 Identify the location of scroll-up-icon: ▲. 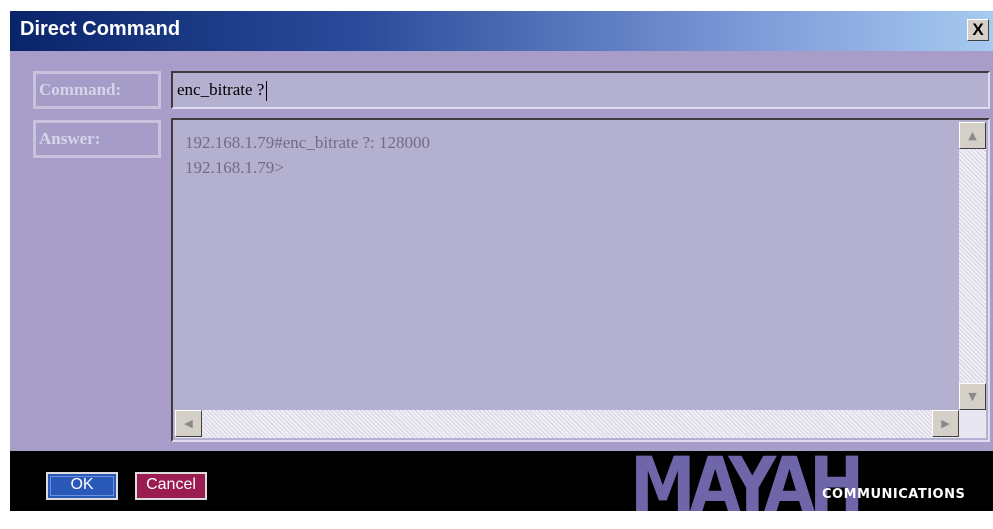
(972, 135).